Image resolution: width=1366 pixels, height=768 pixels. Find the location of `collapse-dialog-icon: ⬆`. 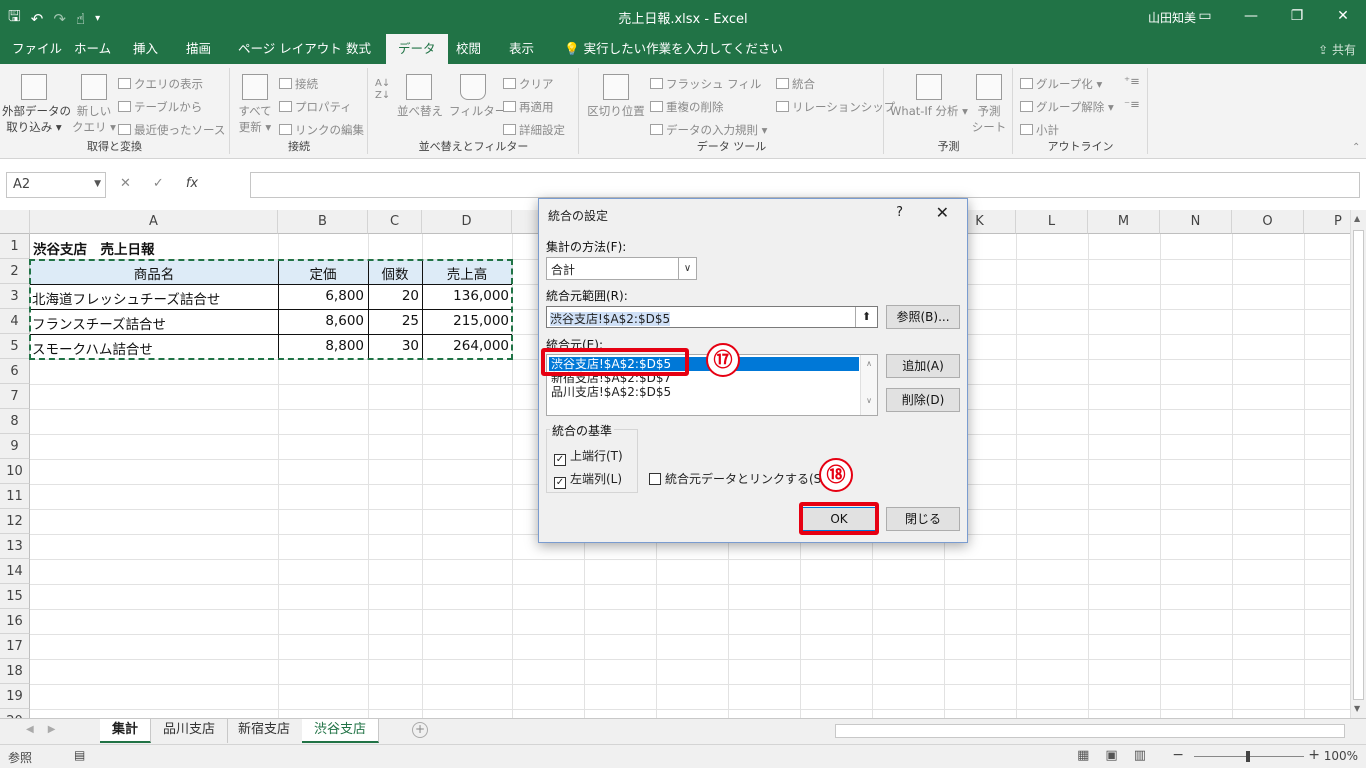

collapse-dialog-icon: ⬆ is located at coordinates (866, 317).